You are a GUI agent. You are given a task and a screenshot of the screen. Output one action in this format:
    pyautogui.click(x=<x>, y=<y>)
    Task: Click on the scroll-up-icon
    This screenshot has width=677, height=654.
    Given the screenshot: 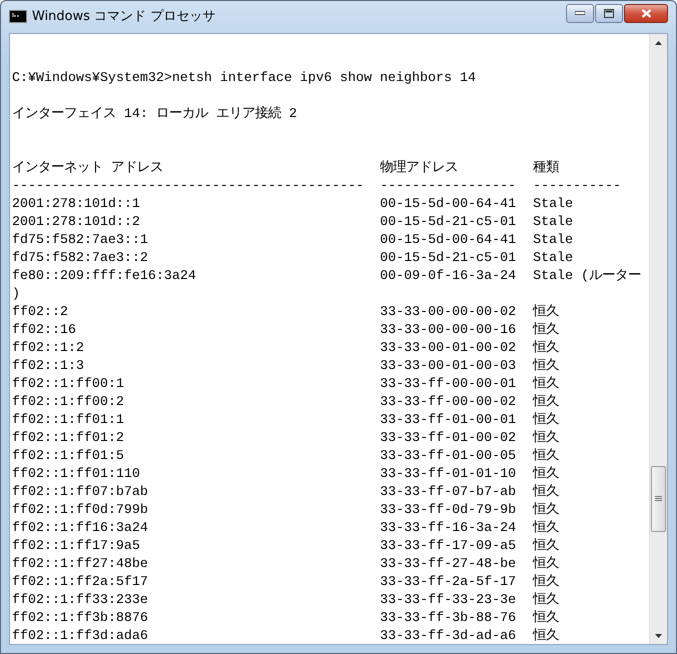 What is the action you would take?
    pyautogui.click(x=658, y=42)
    